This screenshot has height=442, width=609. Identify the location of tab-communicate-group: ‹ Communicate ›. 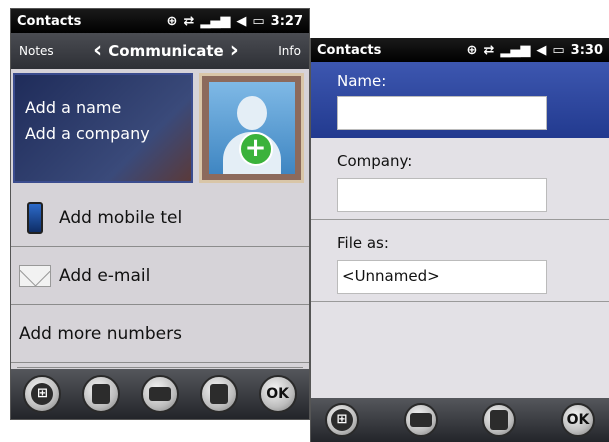
(166, 51).